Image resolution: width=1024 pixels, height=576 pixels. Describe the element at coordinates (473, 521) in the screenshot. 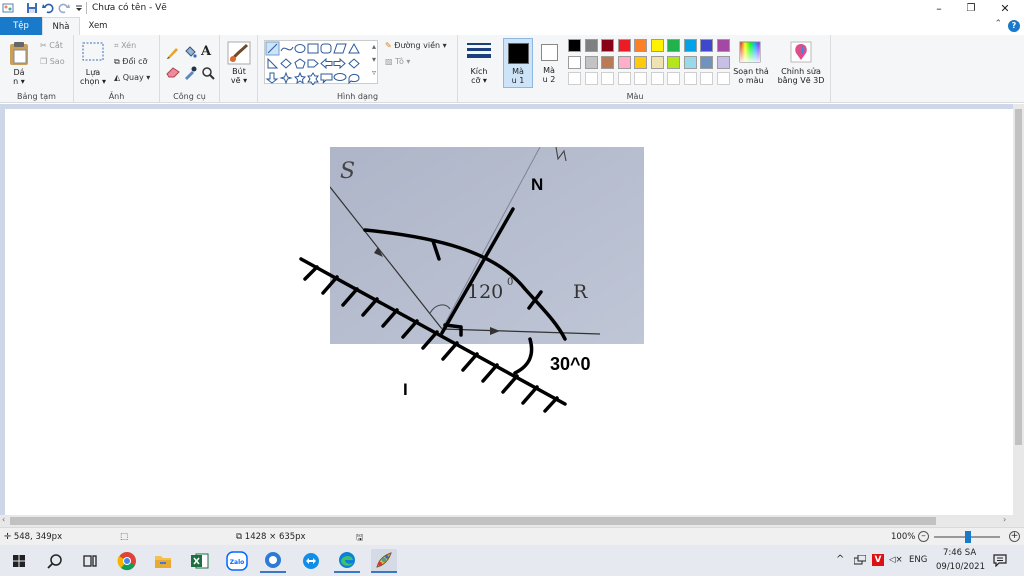

I see `horizontal-scroll-thumb` at that location.